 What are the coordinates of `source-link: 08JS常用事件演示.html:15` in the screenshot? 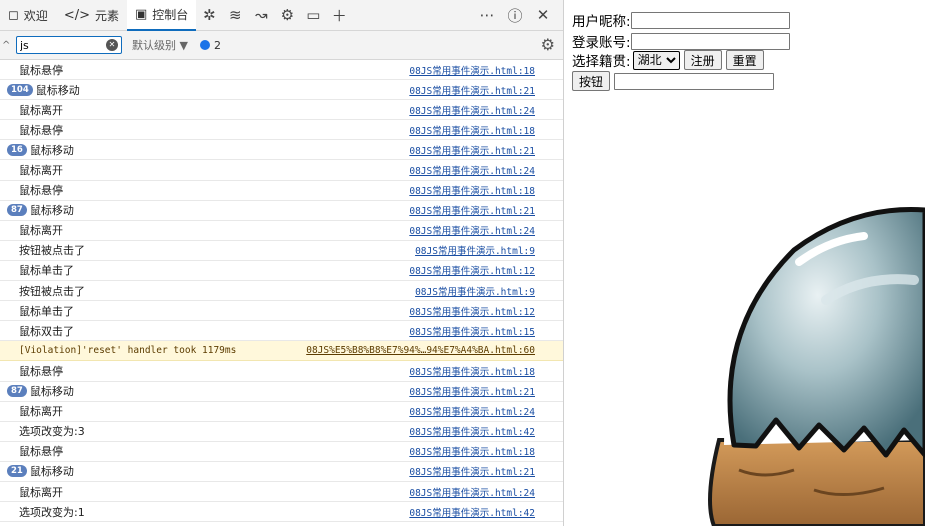 It's located at (472, 331).